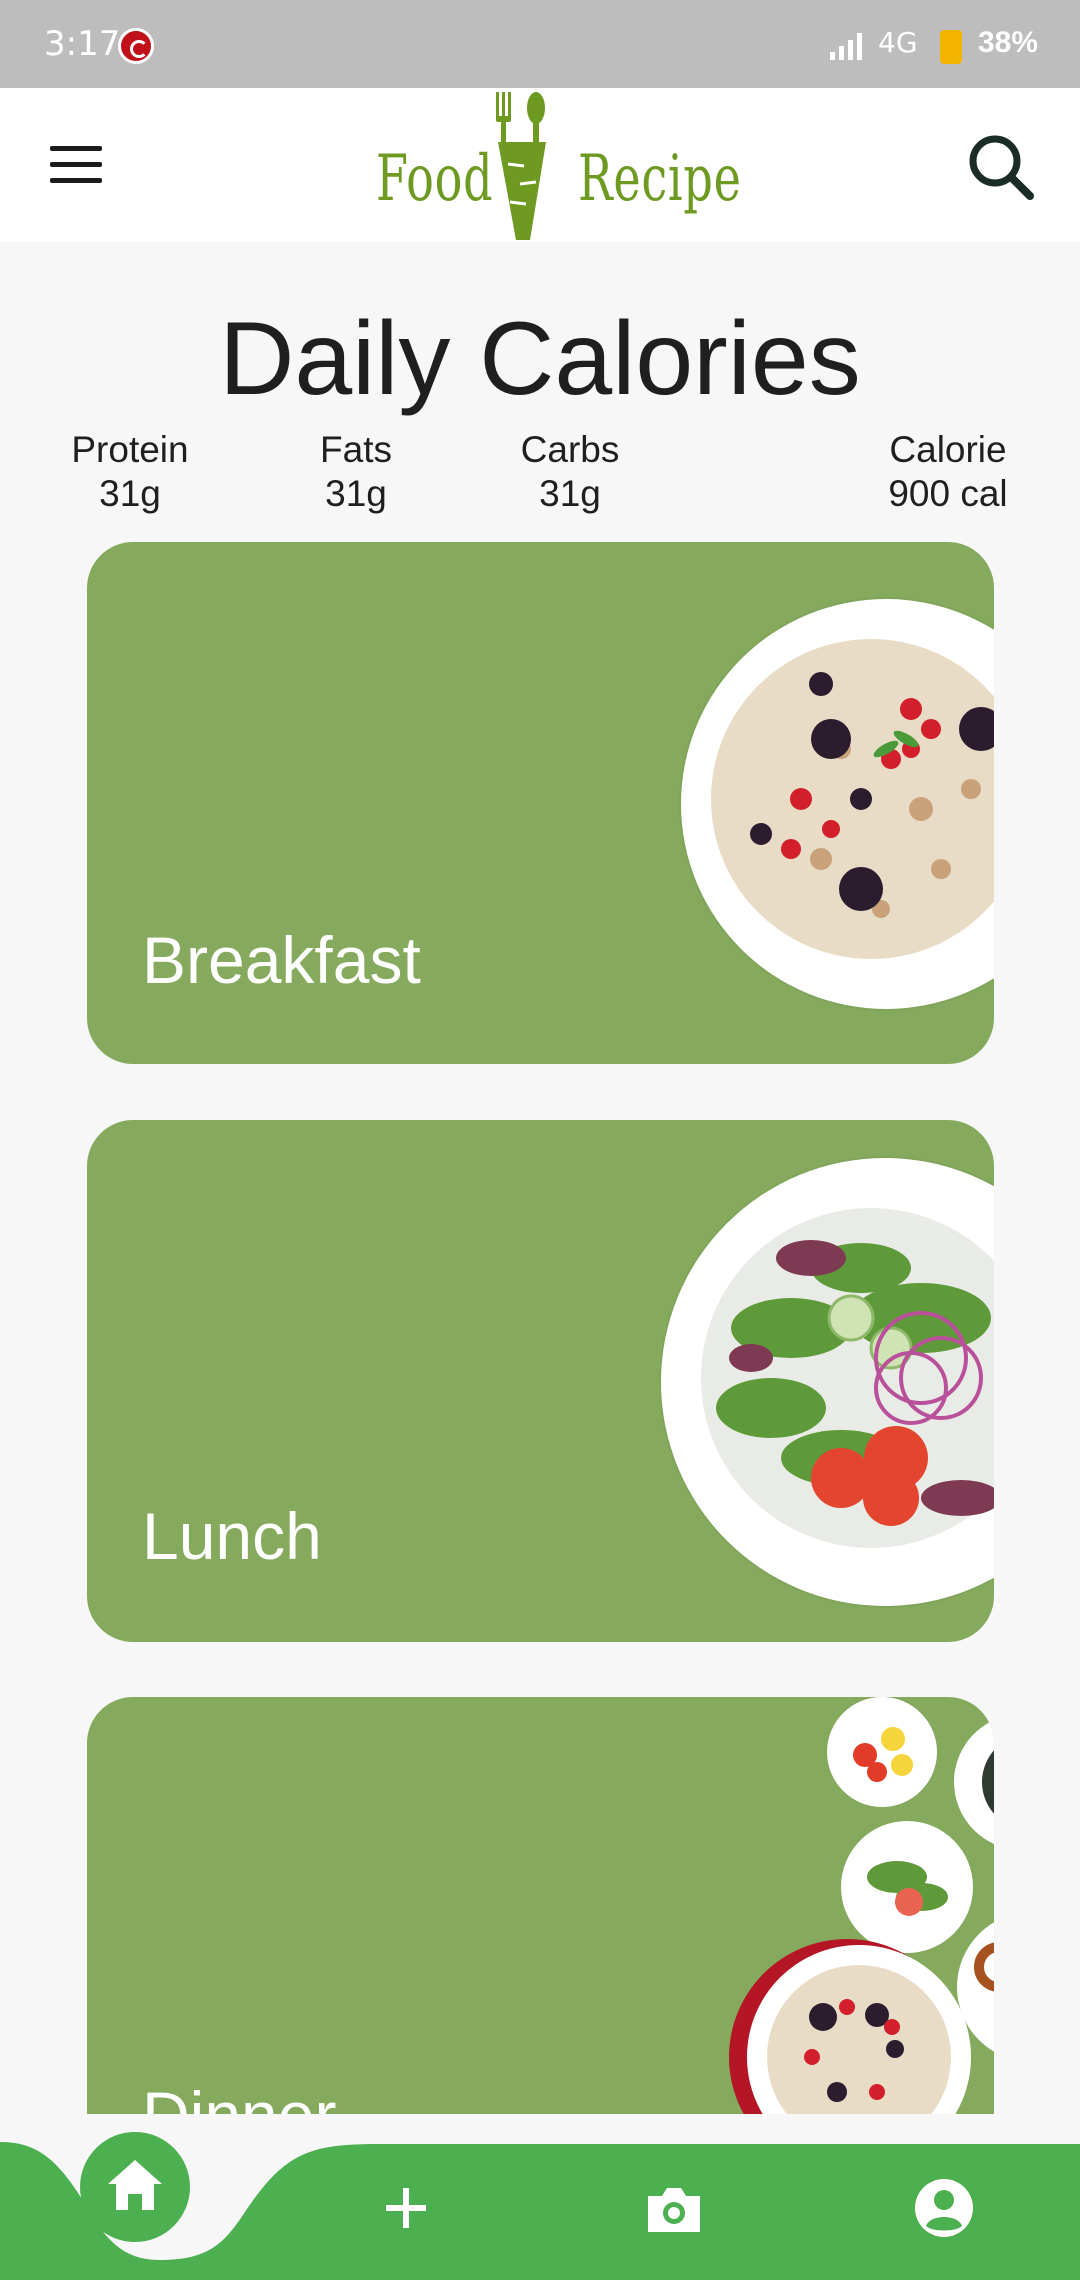 This screenshot has width=1080, height=2280. I want to click on macro-label: Carbs, so click(570, 449).